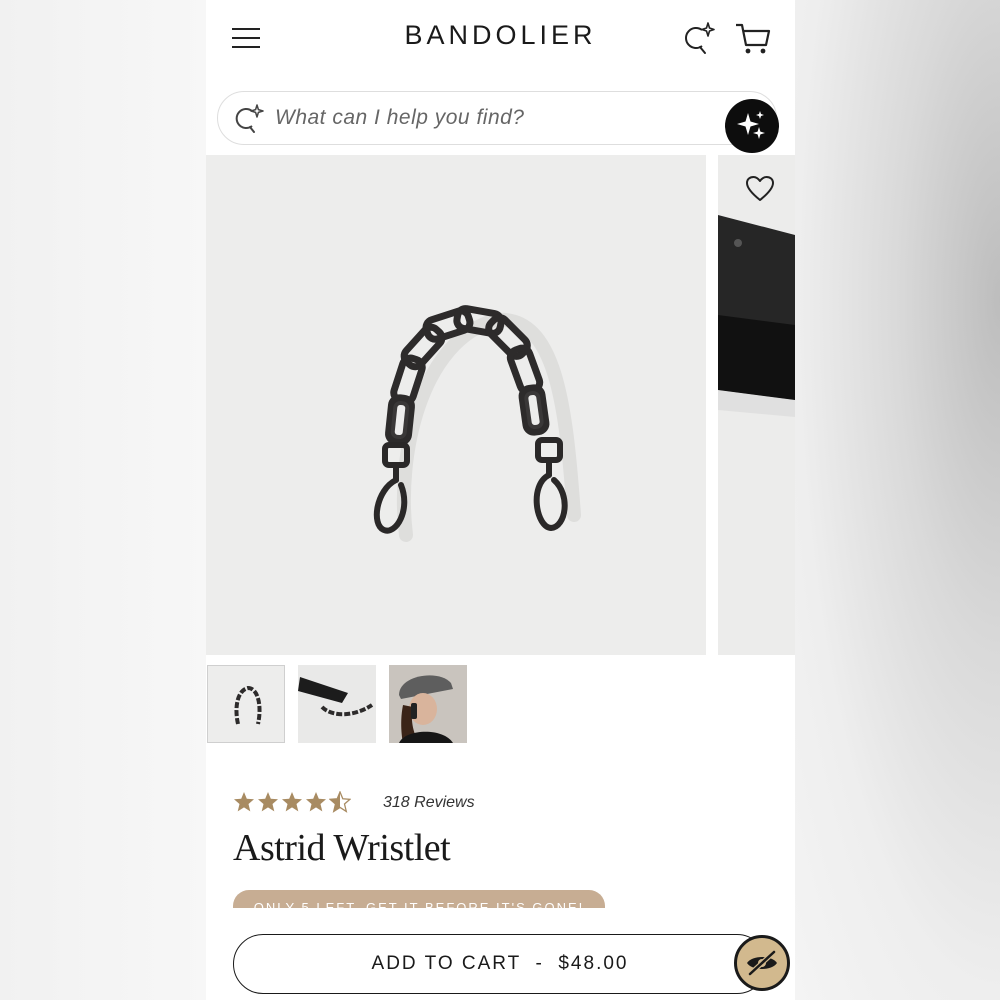  What do you see at coordinates (428, 704) in the screenshot?
I see `thumbnail-model` at bounding box center [428, 704].